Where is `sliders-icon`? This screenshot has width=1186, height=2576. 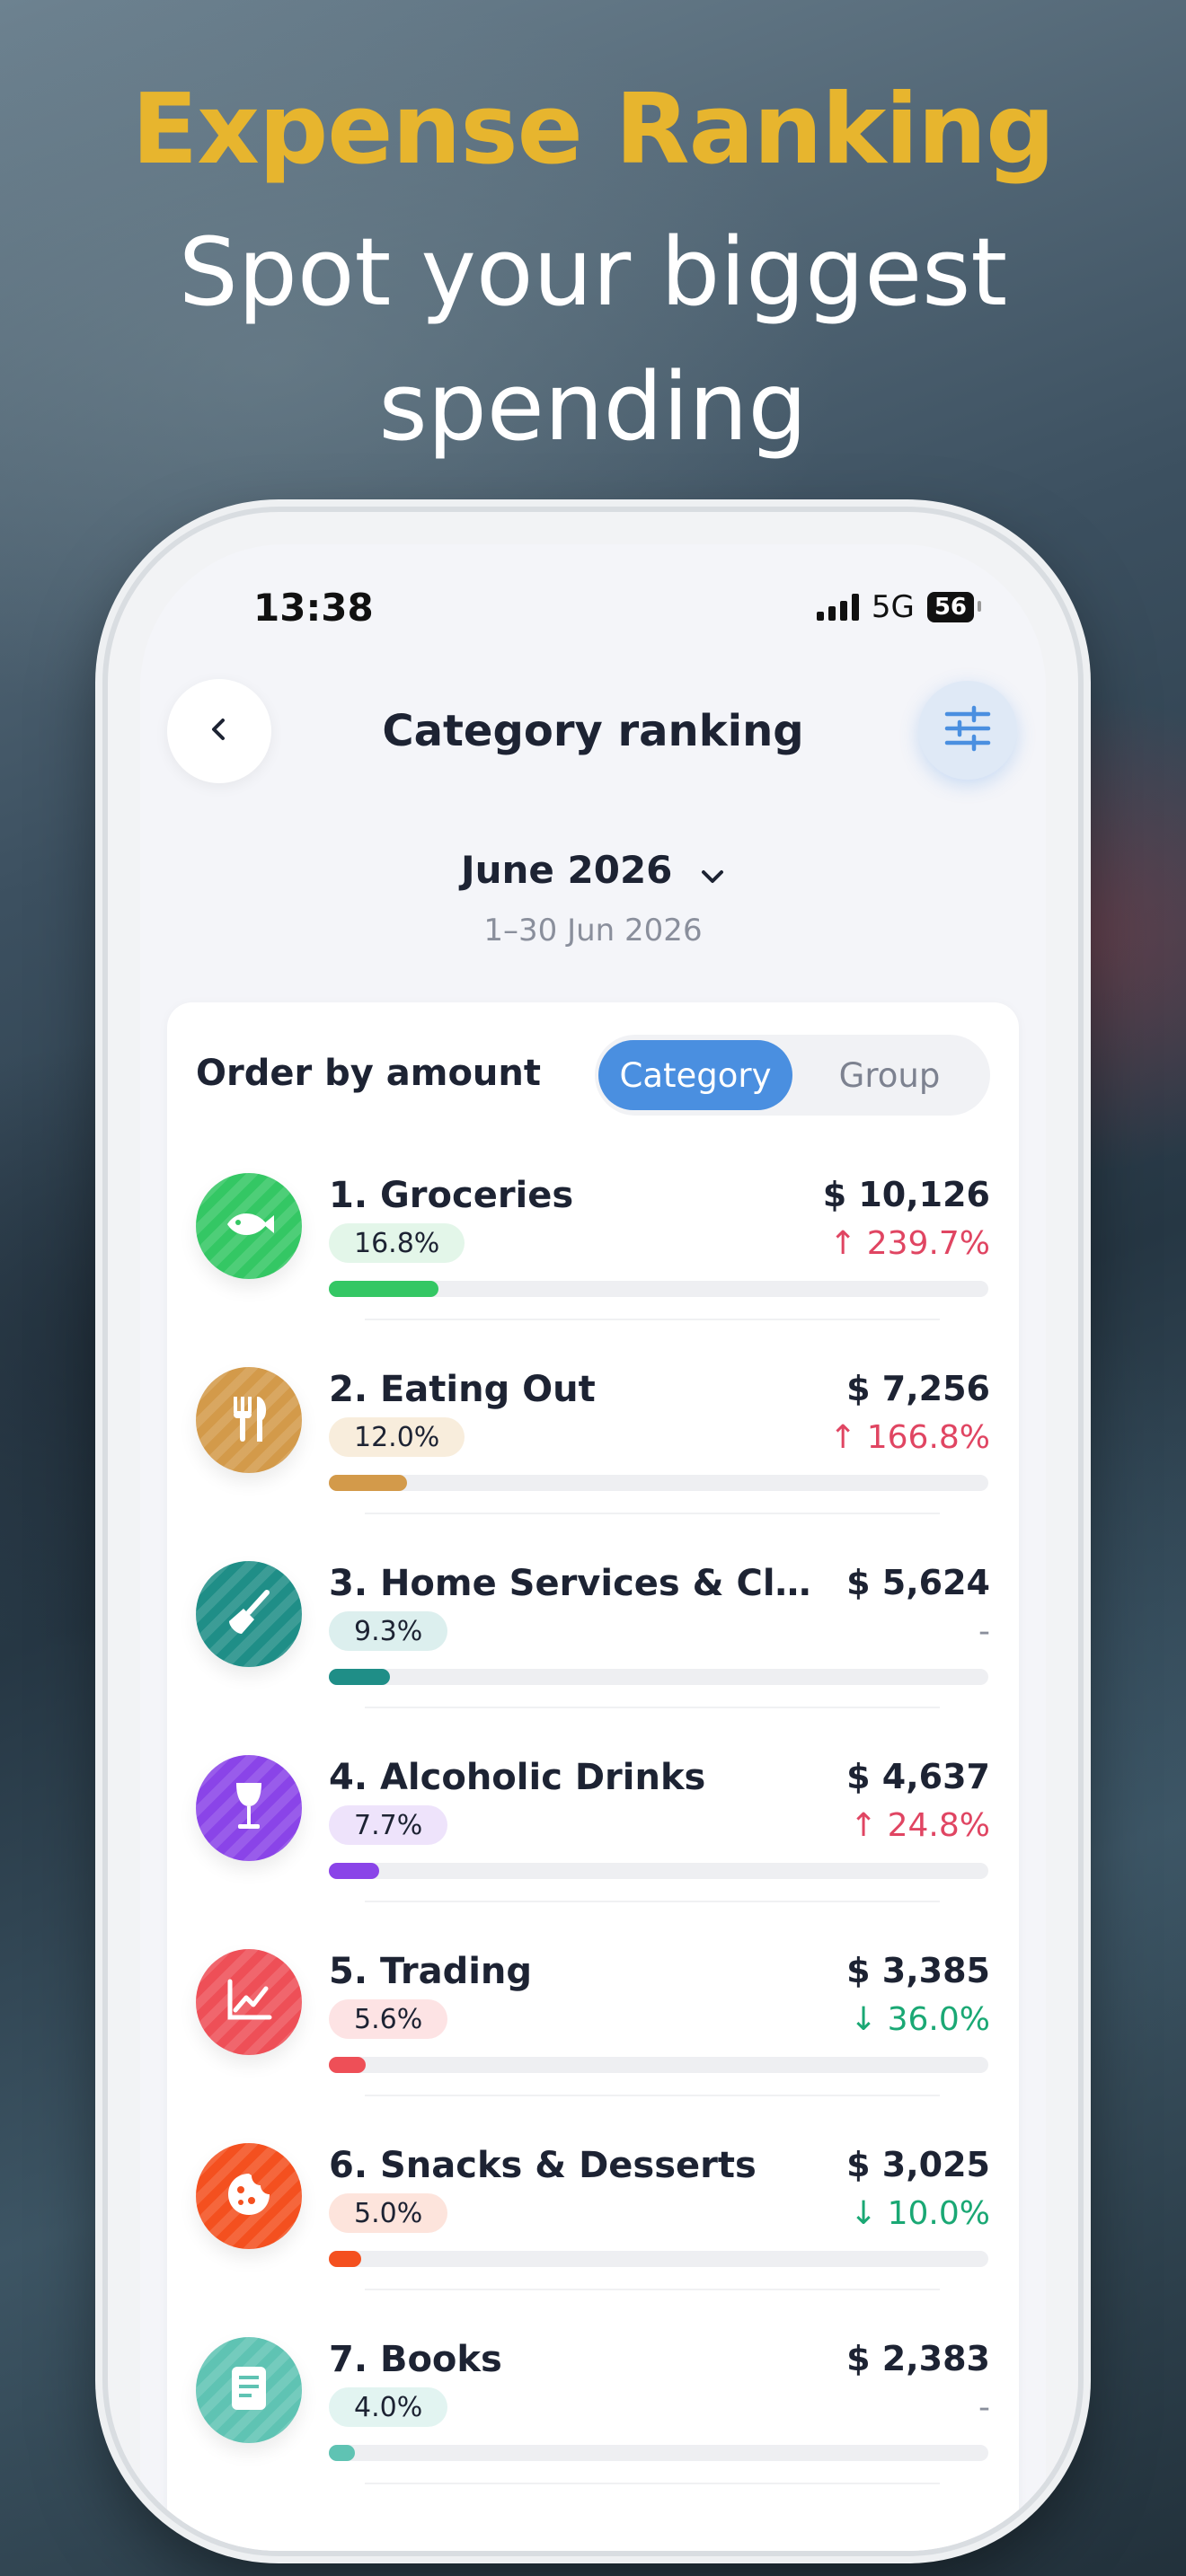 sliders-icon is located at coordinates (968, 730).